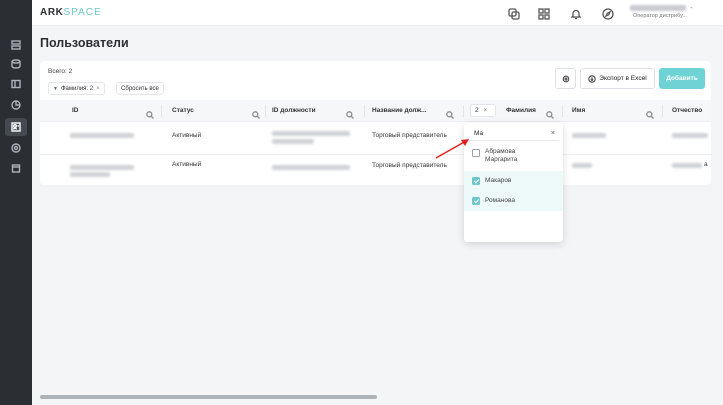 This screenshot has width=723, height=405. What do you see at coordinates (375, 139) in the screenshot?
I see `table-row: Активный Торговый представитель` at bounding box center [375, 139].